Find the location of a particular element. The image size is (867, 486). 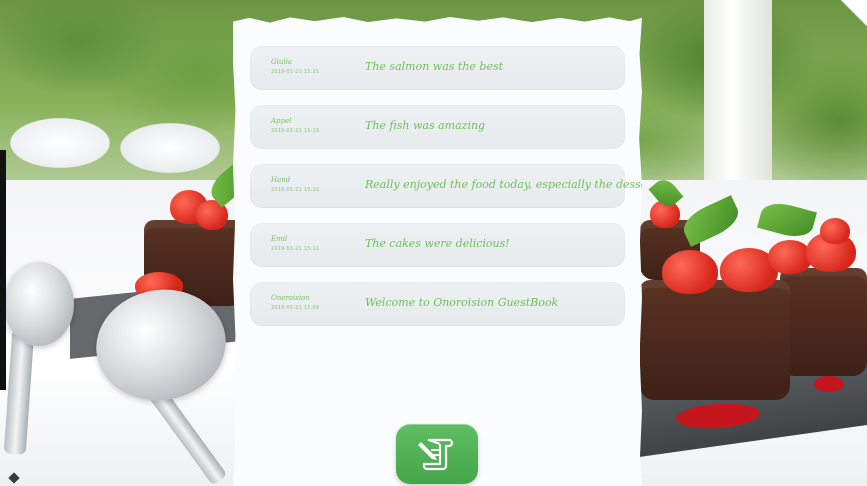

entry-date: 2019-01-21 15:11 is located at coordinates (295, 249).